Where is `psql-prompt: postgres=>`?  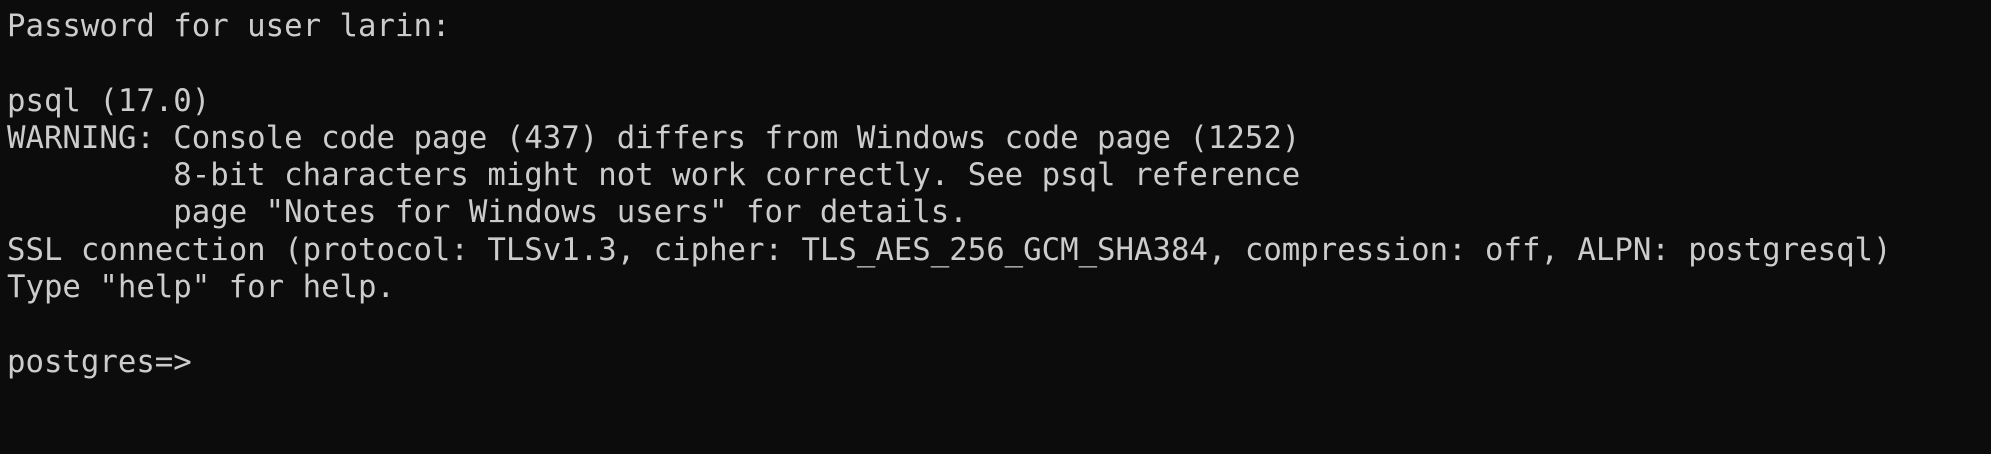
psql-prompt: postgres=> is located at coordinates (99, 362).